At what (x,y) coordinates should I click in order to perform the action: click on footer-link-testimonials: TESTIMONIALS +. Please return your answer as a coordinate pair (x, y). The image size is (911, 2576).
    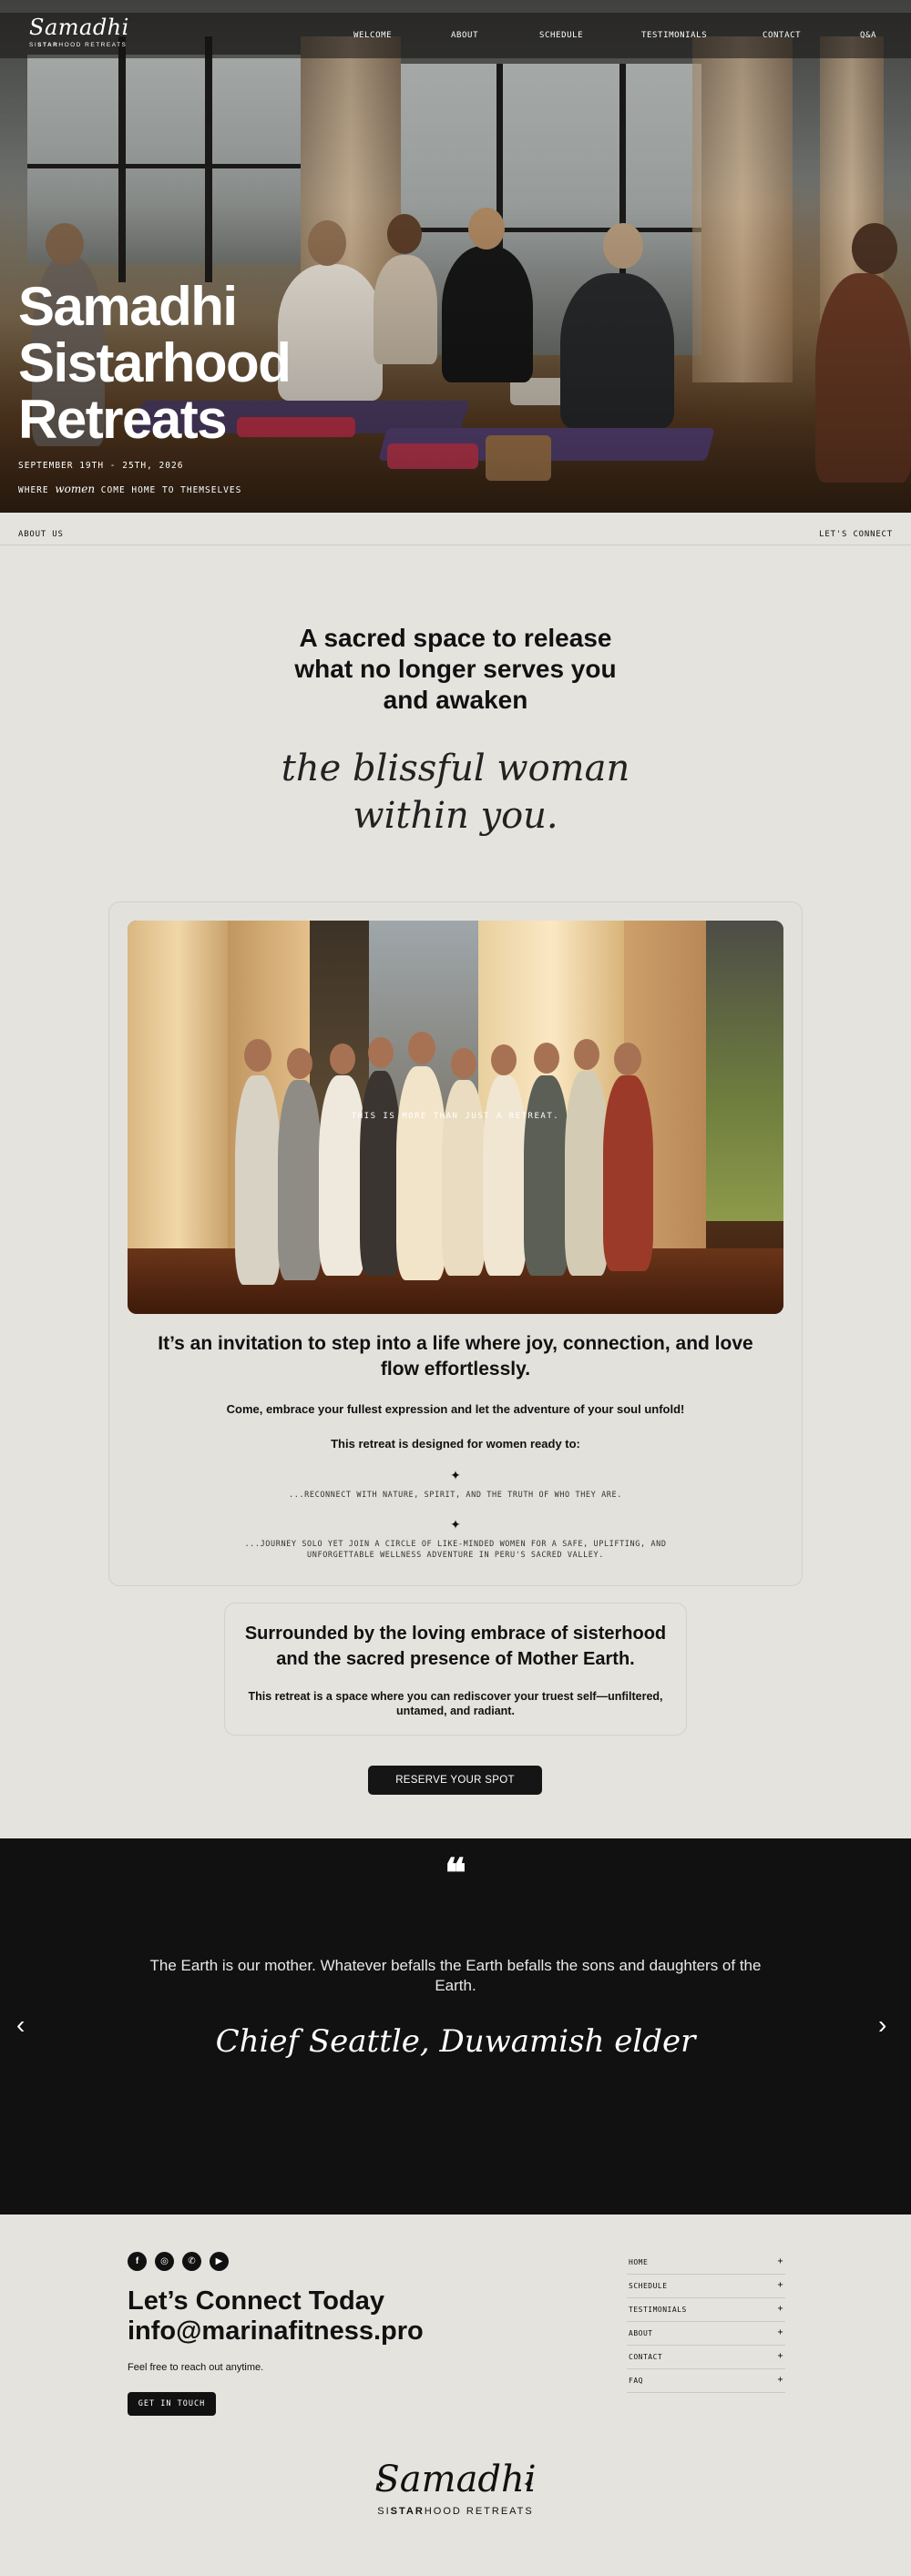
    Looking at the image, I should click on (706, 2310).